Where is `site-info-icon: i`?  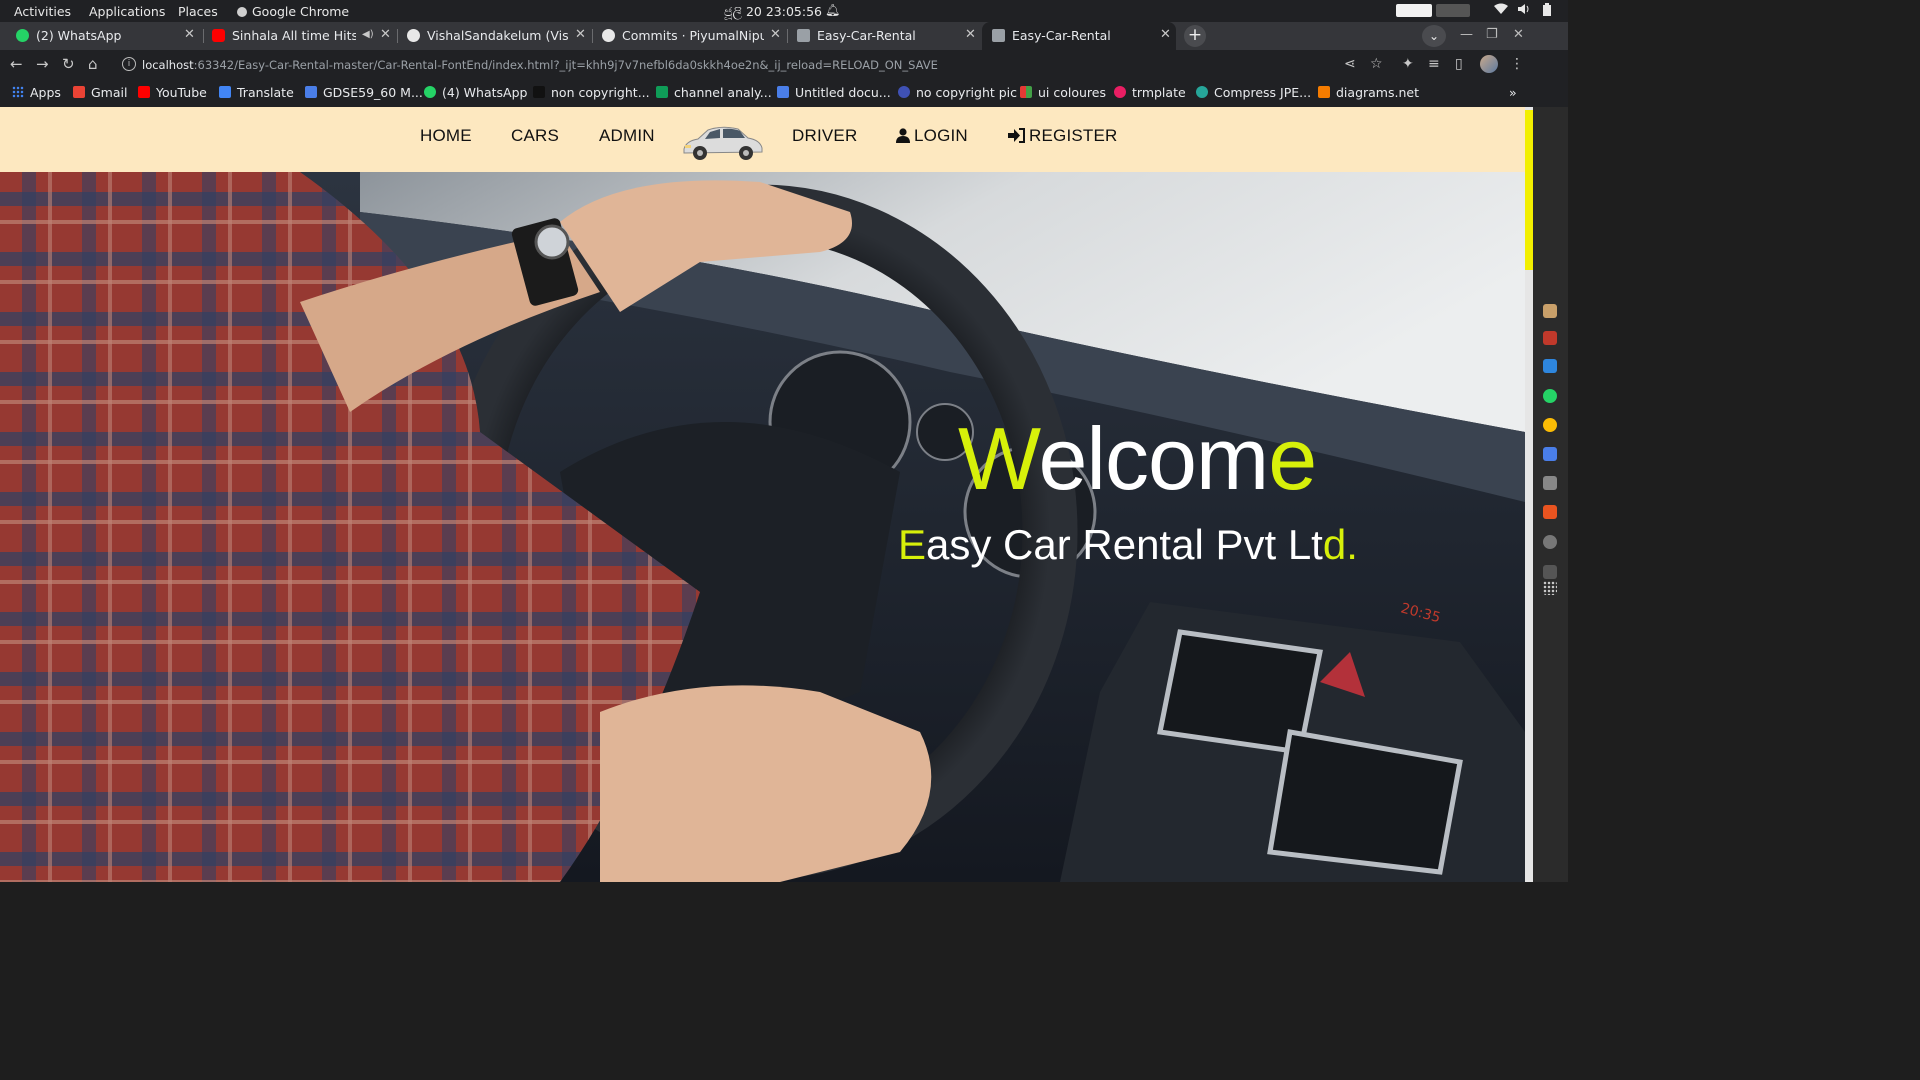 site-info-icon: i is located at coordinates (129, 64).